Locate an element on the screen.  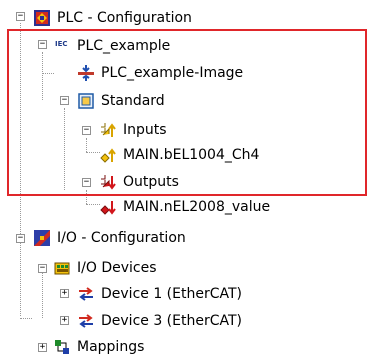
tree-item-label: Inputs is located at coordinates (145, 130).